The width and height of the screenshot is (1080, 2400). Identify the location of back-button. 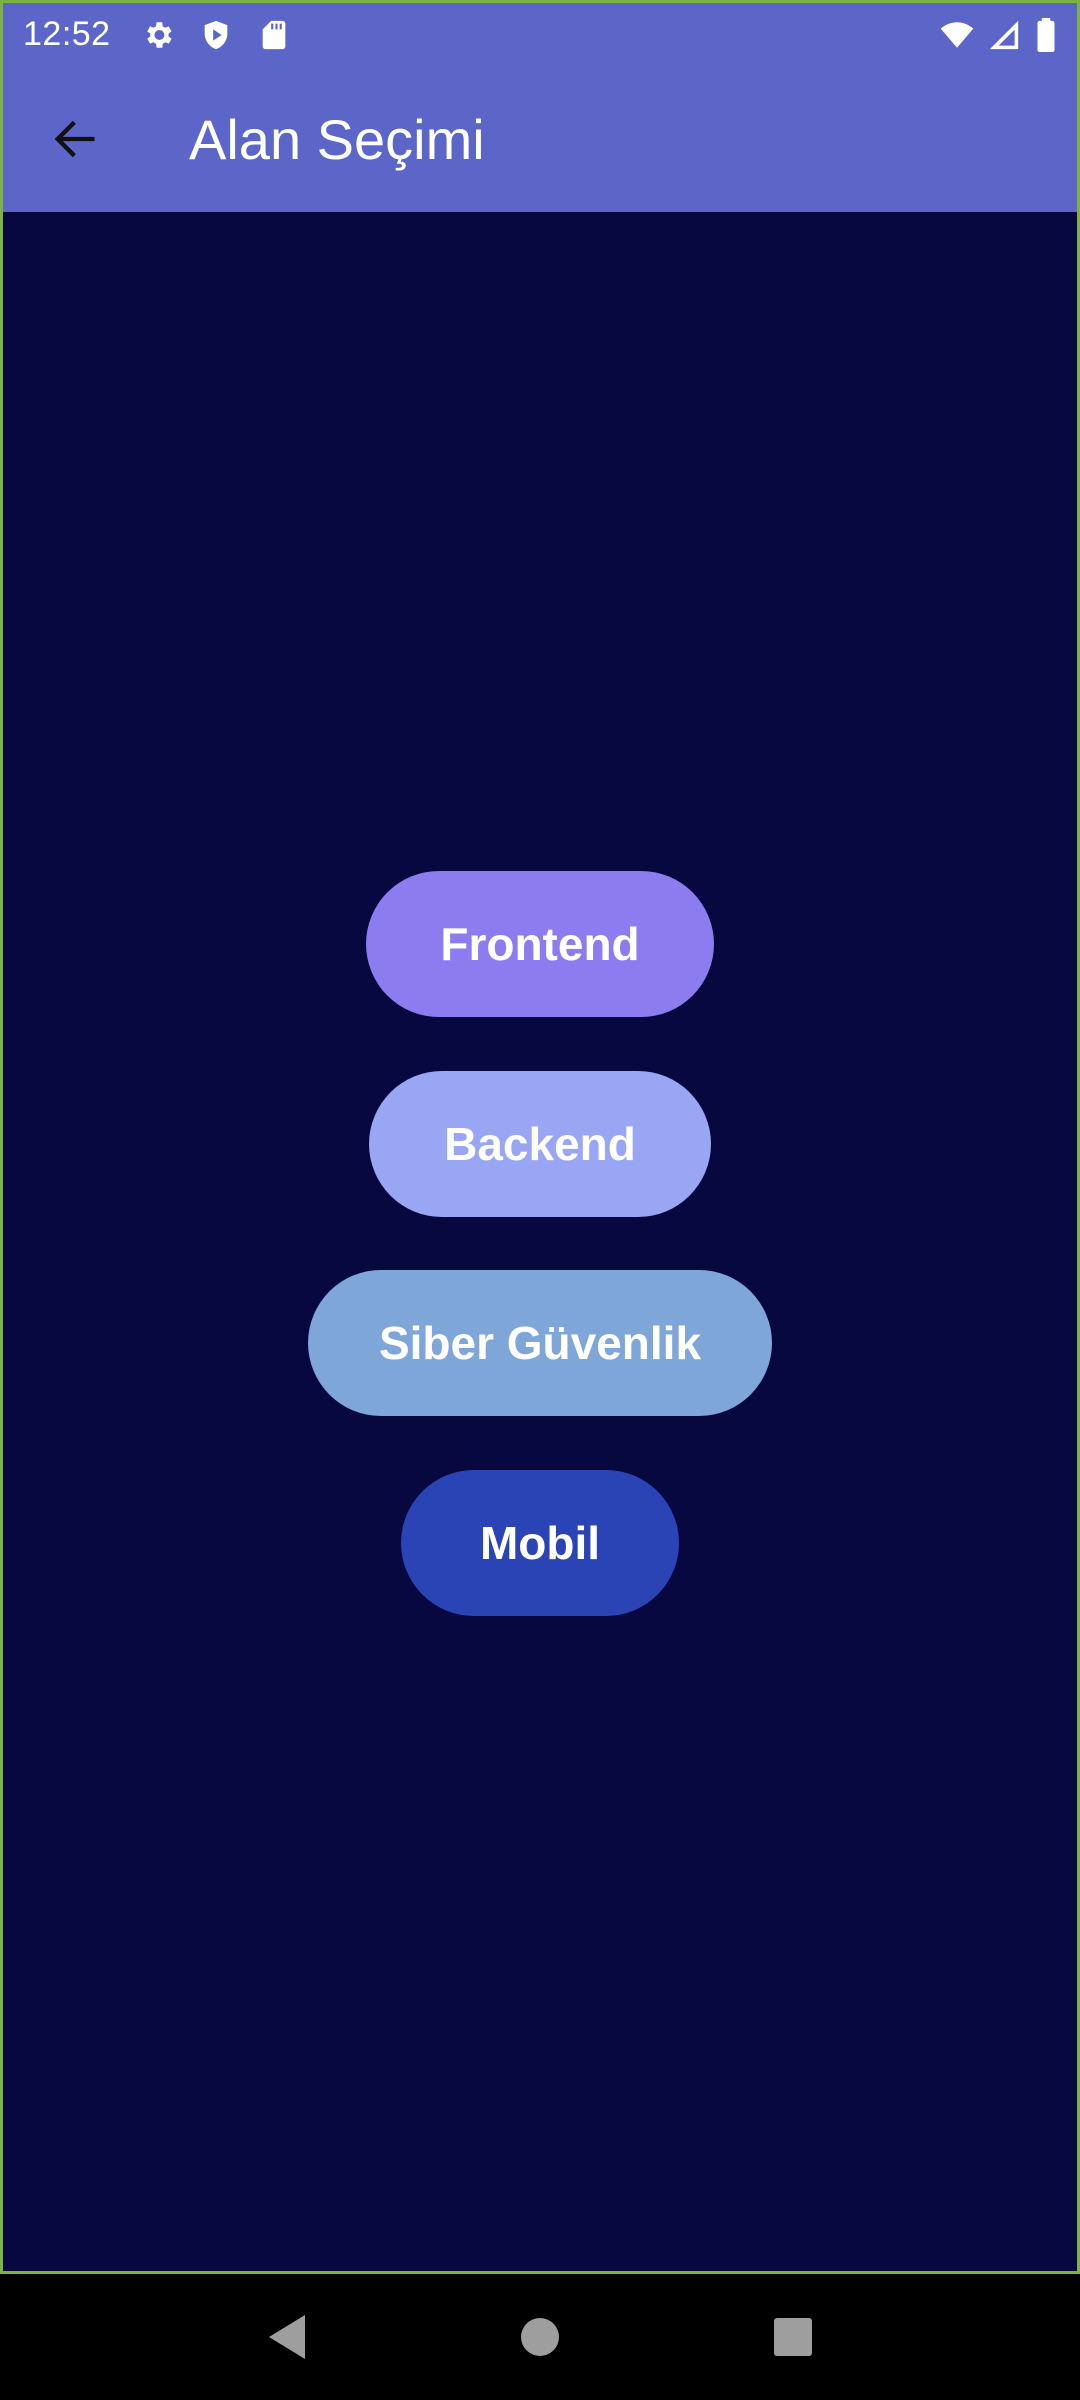
(75, 139).